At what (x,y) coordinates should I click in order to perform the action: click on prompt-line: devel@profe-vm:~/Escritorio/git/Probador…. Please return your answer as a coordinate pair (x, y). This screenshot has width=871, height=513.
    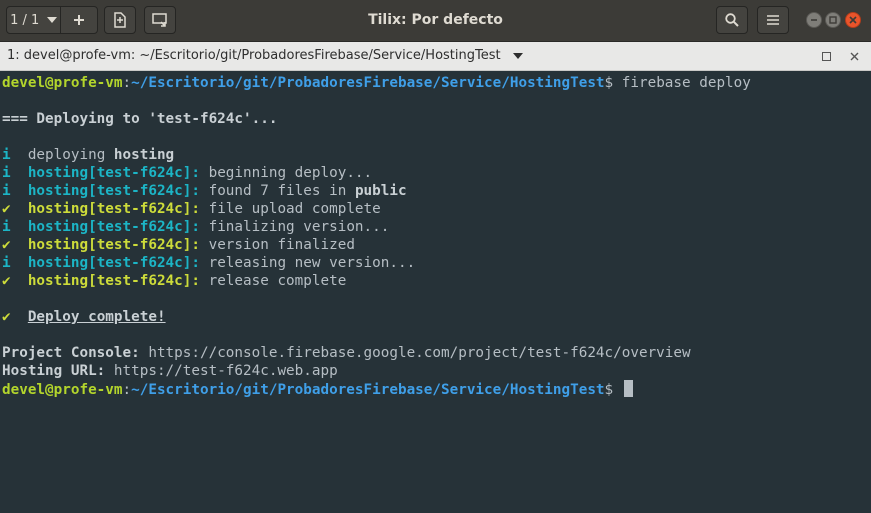
    Looking at the image, I should click on (435, 389).